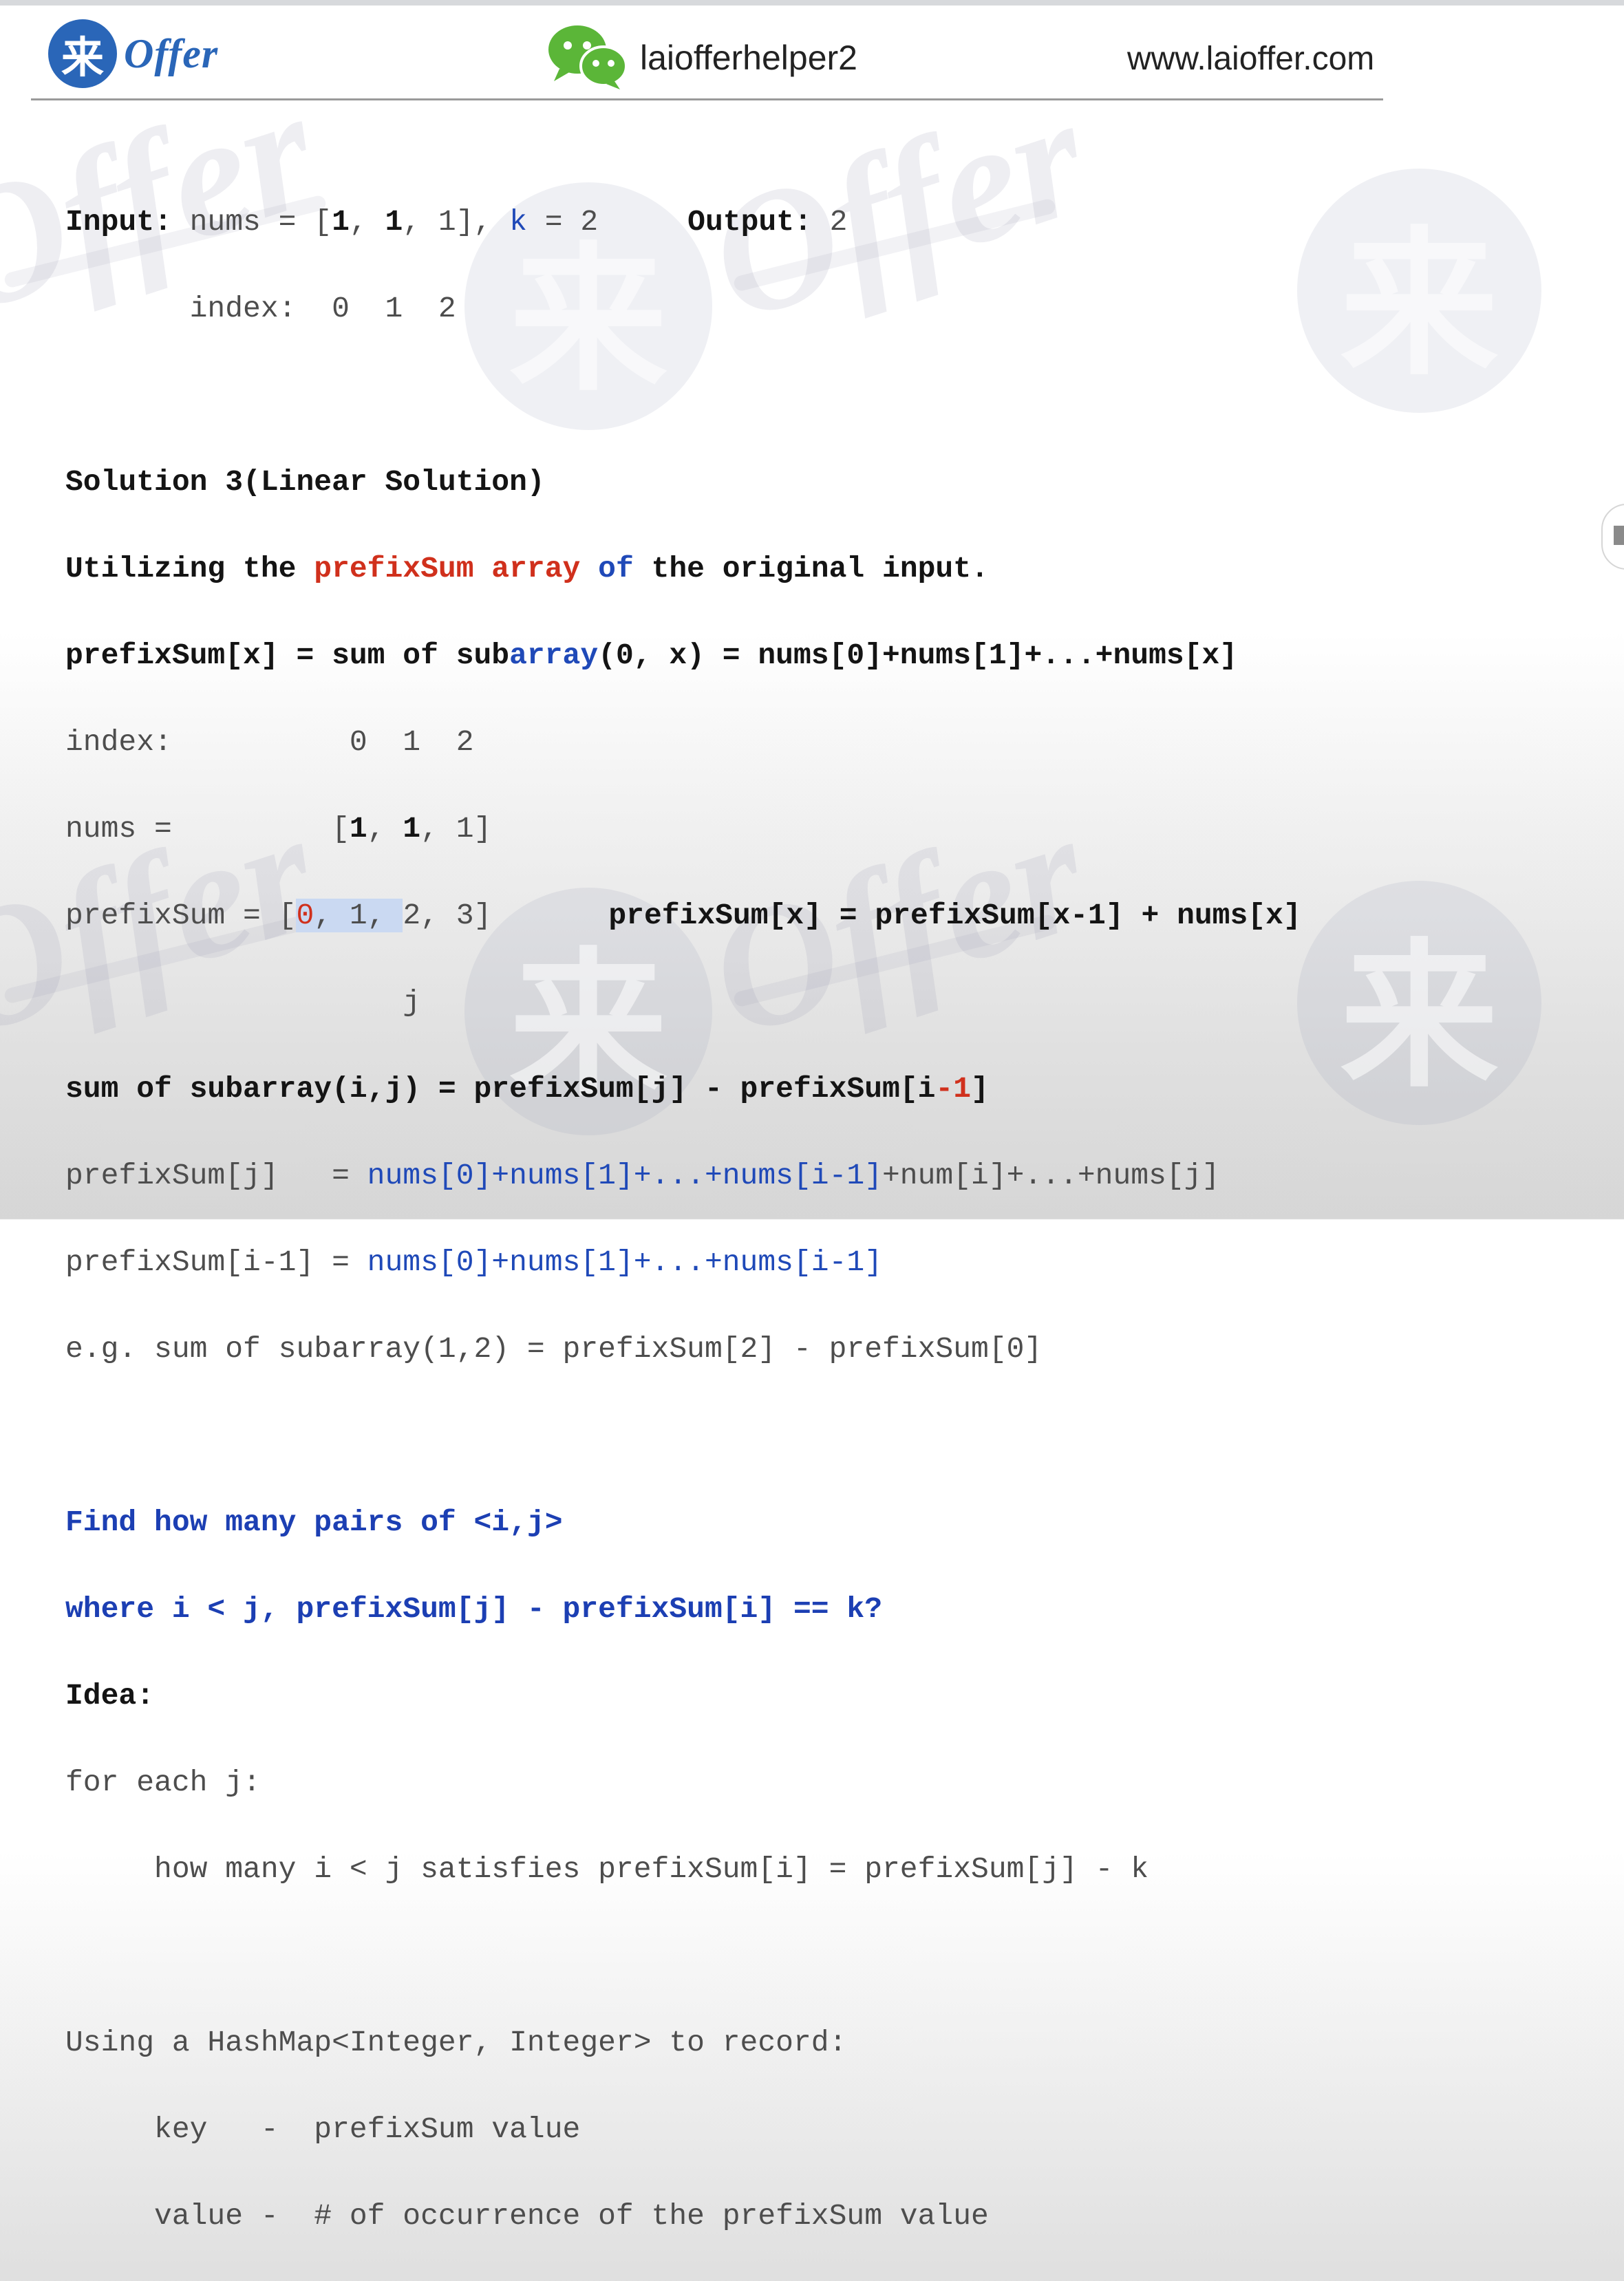 The width and height of the screenshot is (1624, 2281). What do you see at coordinates (216, 1262) in the screenshot?
I see `text: prefixSum[i-1] =` at bounding box center [216, 1262].